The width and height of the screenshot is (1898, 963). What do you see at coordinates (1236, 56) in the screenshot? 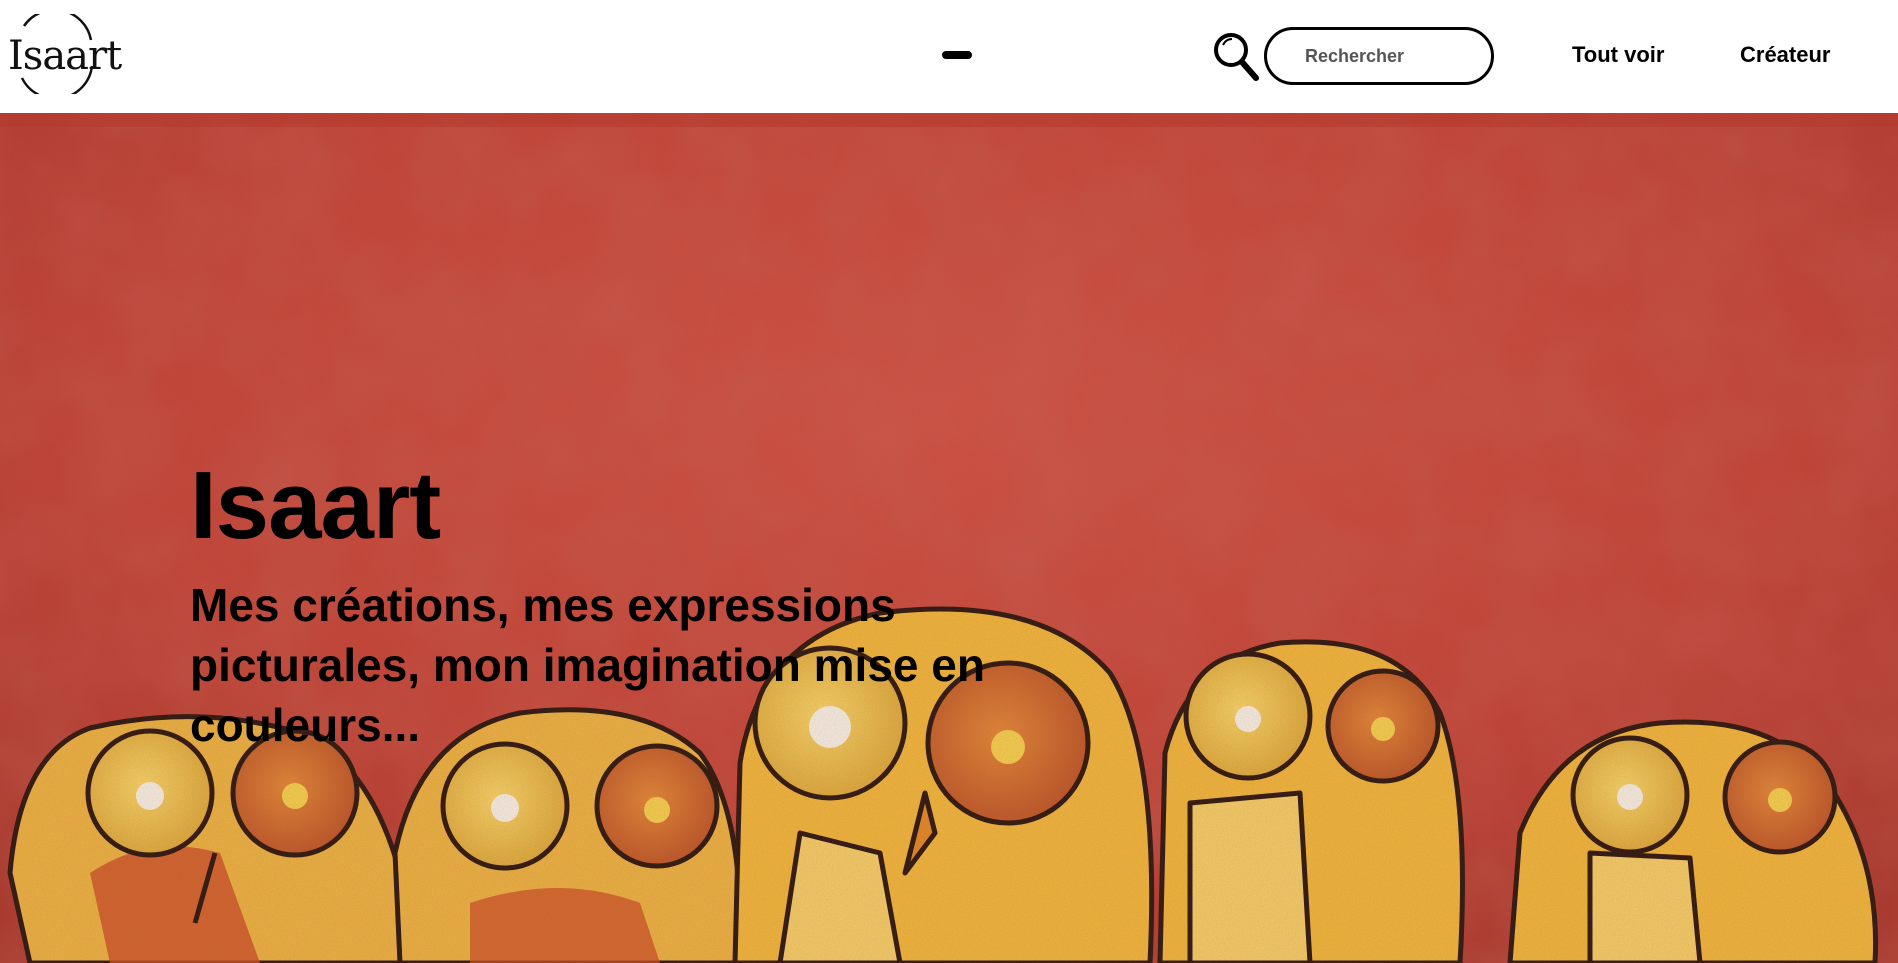
I see `search-icon` at bounding box center [1236, 56].